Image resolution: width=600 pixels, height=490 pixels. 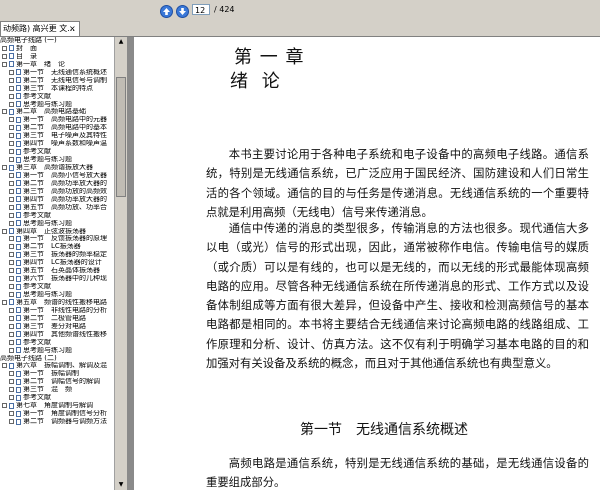 I want to click on bookmark-item: 第四节 LC振荡器的设计, so click(x=57, y=263).